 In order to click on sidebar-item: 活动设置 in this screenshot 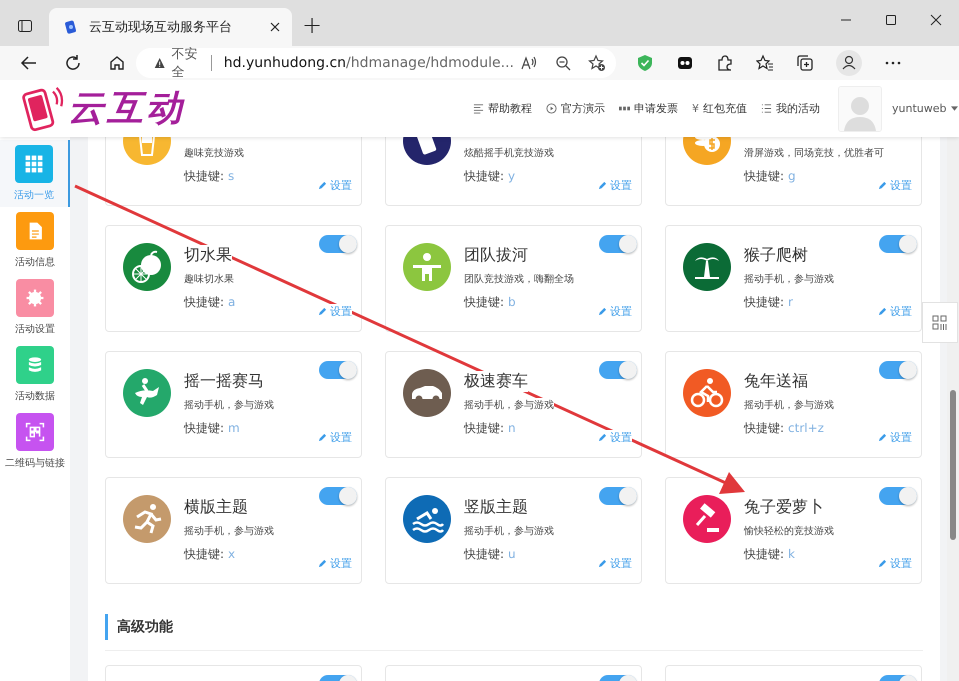, I will do `click(35, 307)`.